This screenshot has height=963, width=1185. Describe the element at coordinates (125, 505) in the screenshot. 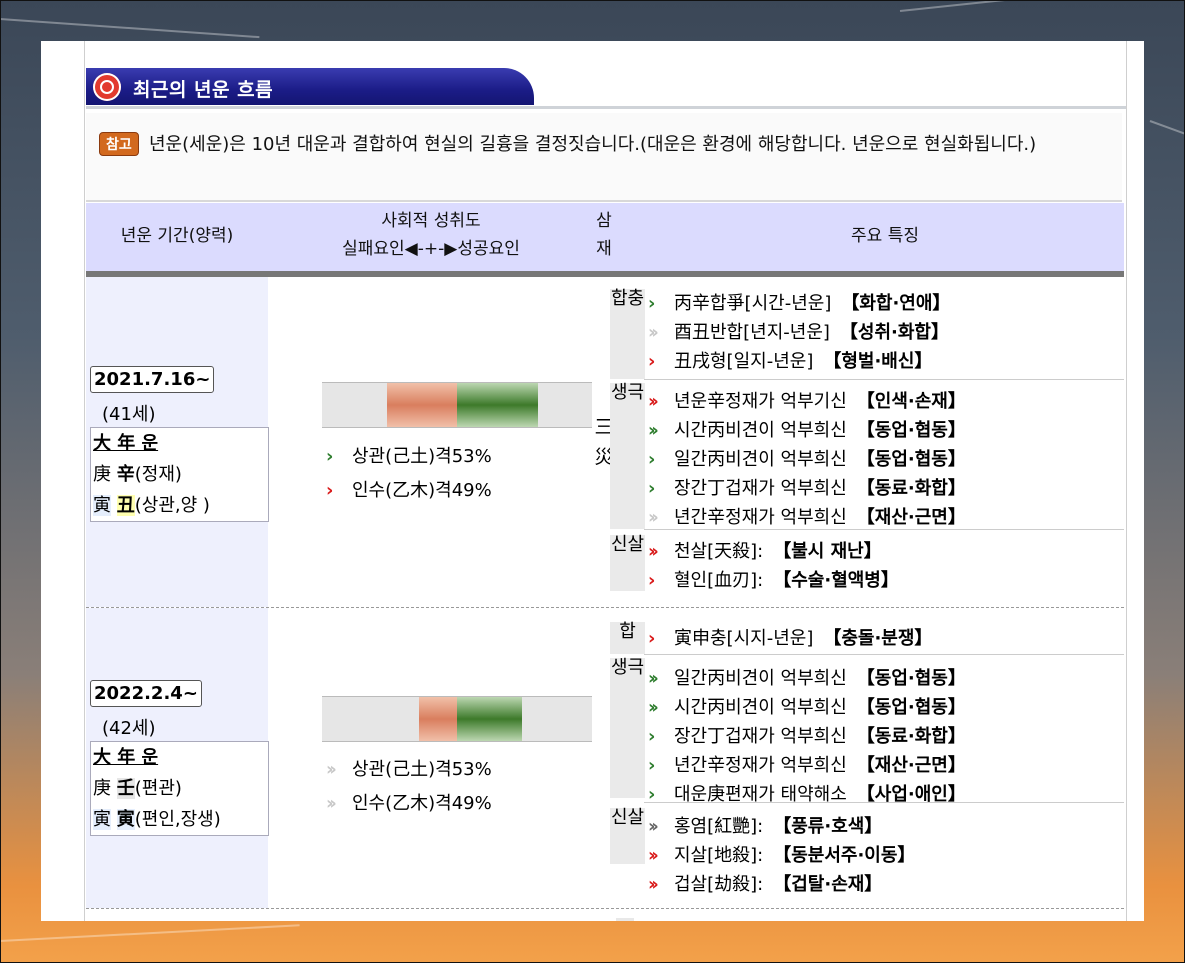

I see `branch-yearly: 丑` at that location.